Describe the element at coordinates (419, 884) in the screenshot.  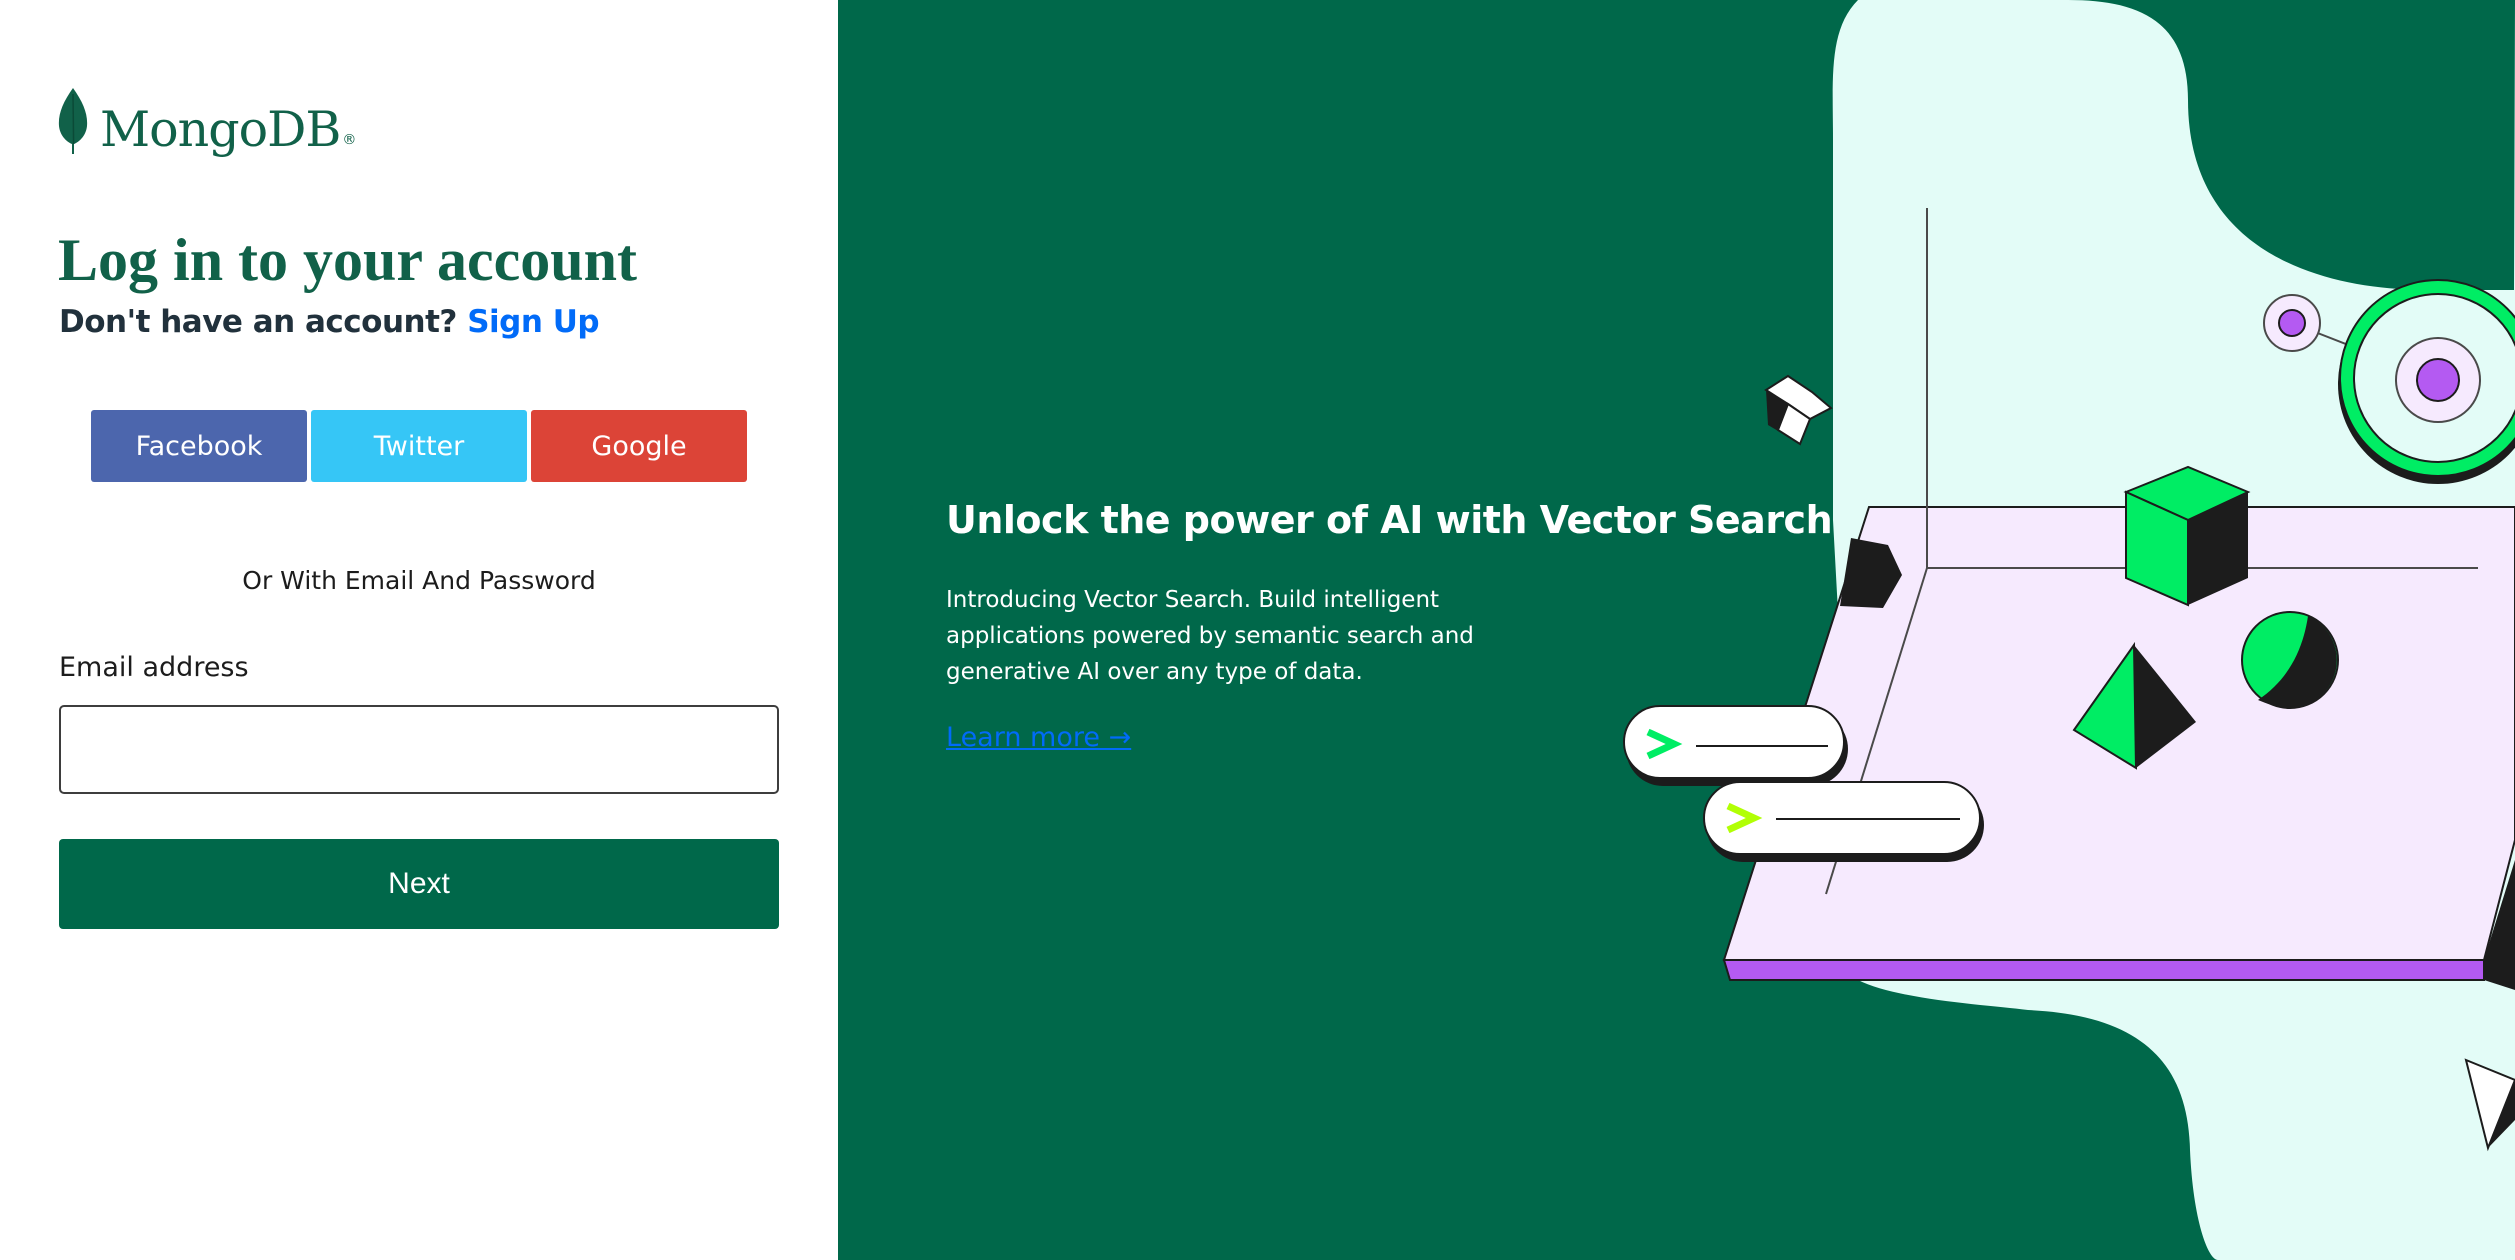
I see `next-button: Next` at that location.